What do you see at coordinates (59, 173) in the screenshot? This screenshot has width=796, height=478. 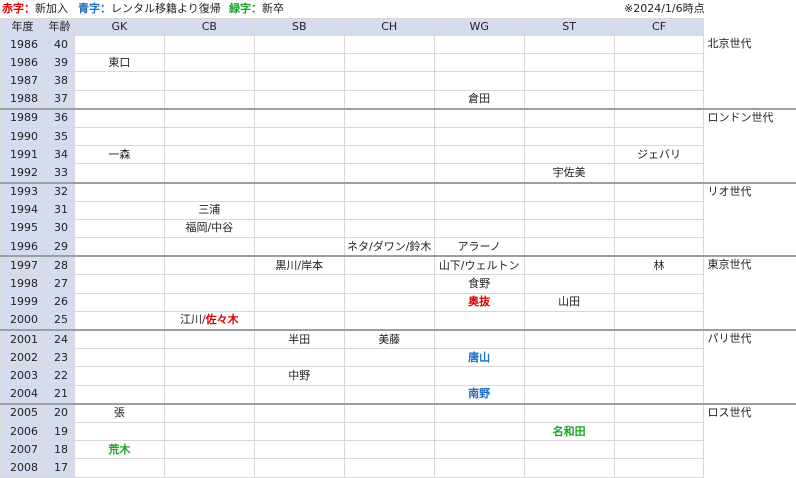 I see `cell-age: 33` at bounding box center [59, 173].